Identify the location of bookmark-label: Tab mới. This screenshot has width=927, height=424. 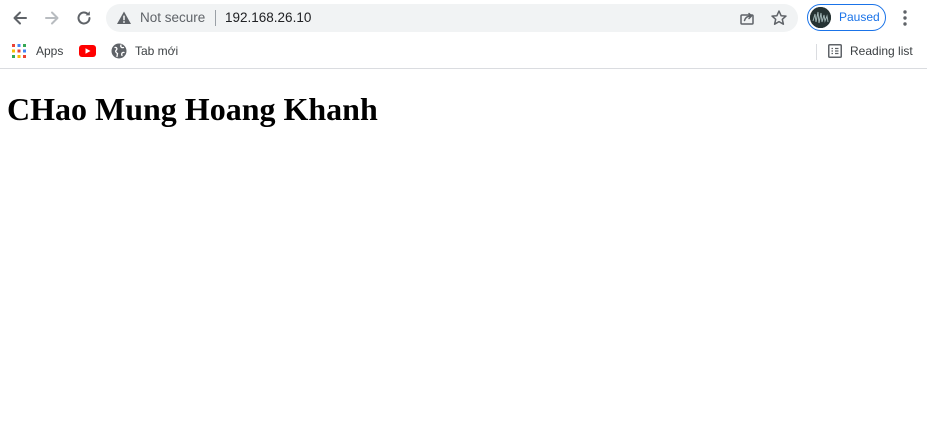
(157, 51).